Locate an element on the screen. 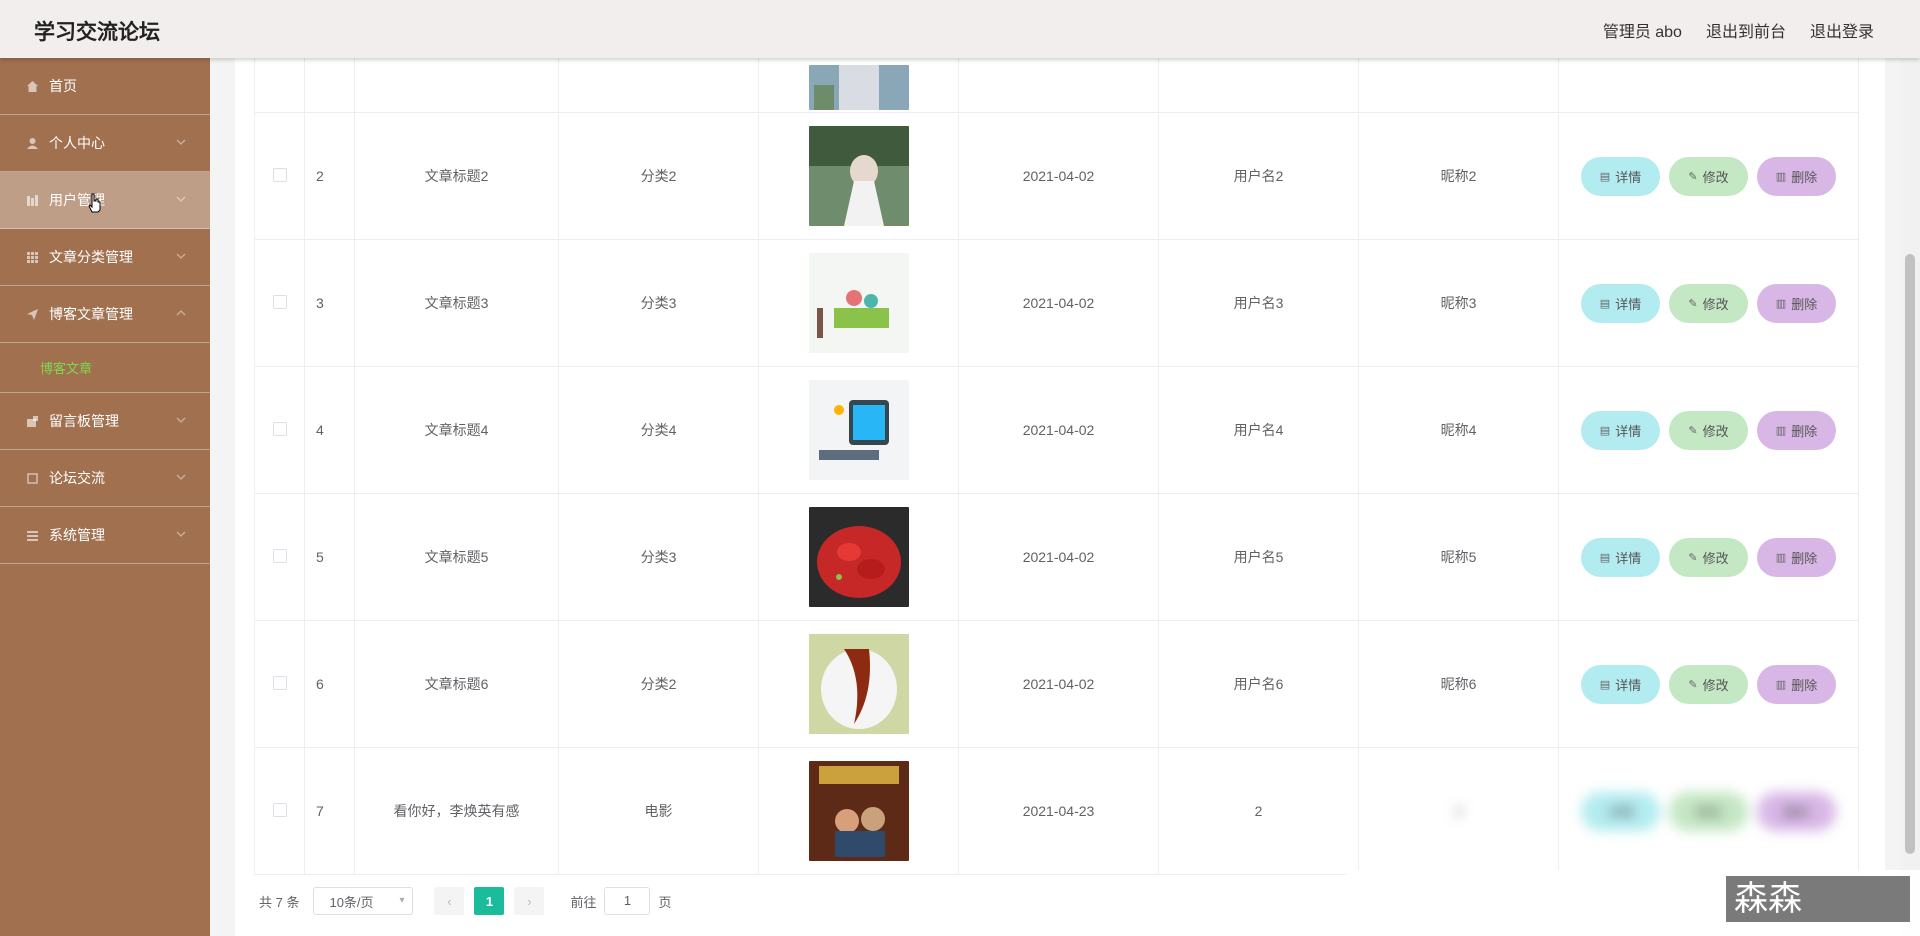  header-actions: 管理员 abo 退出到前台 退出登录 is located at coordinates (1738, 30).